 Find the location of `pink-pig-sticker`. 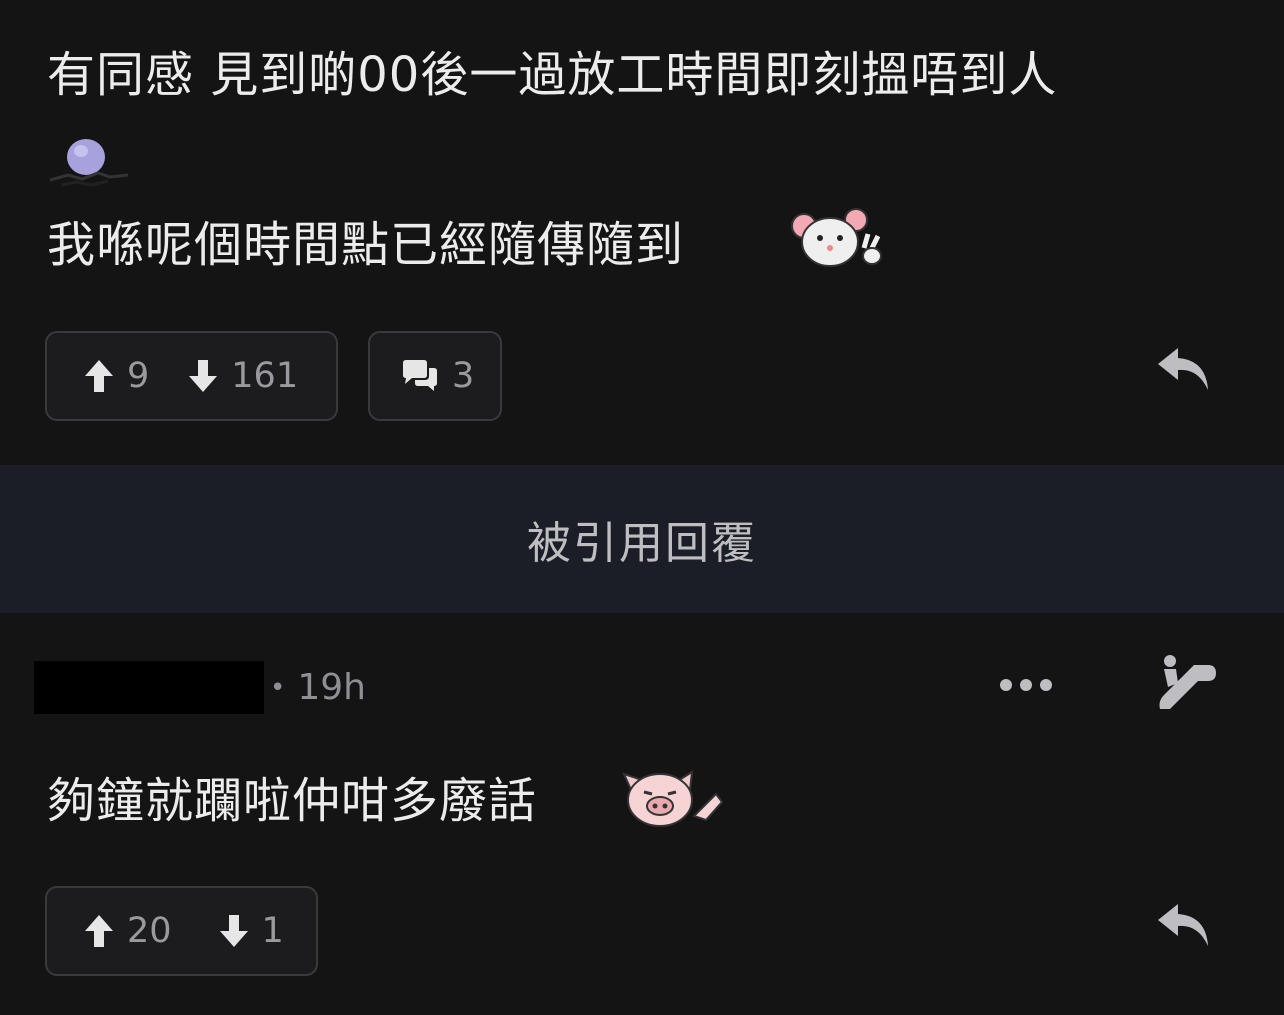

pink-pig-sticker is located at coordinates (673, 799).